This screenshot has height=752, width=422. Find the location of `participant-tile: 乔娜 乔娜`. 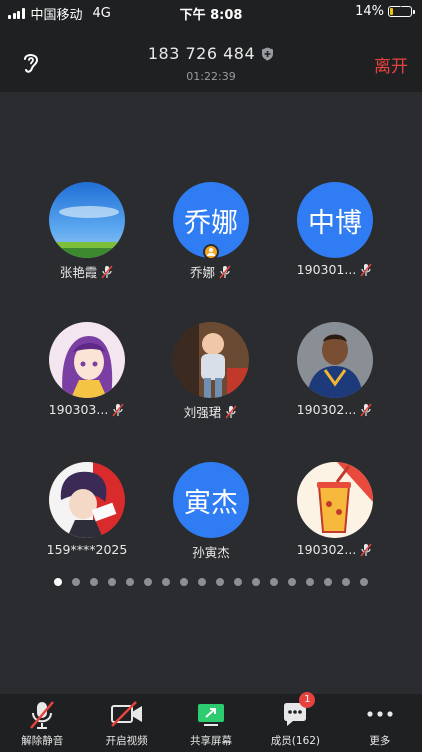

participant-tile: 乔娜 乔娜 is located at coordinates (211, 231).